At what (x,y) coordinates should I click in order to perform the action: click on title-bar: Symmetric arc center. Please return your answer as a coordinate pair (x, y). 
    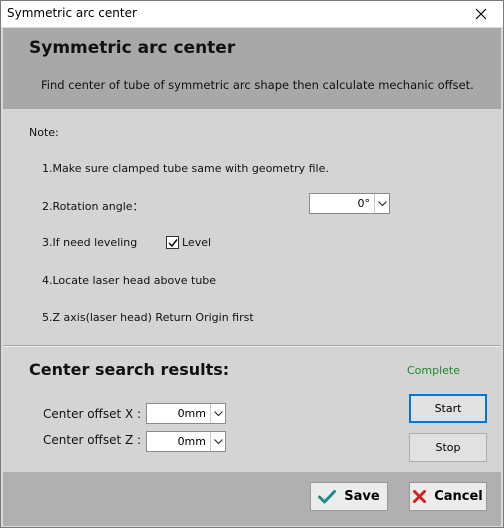
    Looking at the image, I should click on (252, 14).